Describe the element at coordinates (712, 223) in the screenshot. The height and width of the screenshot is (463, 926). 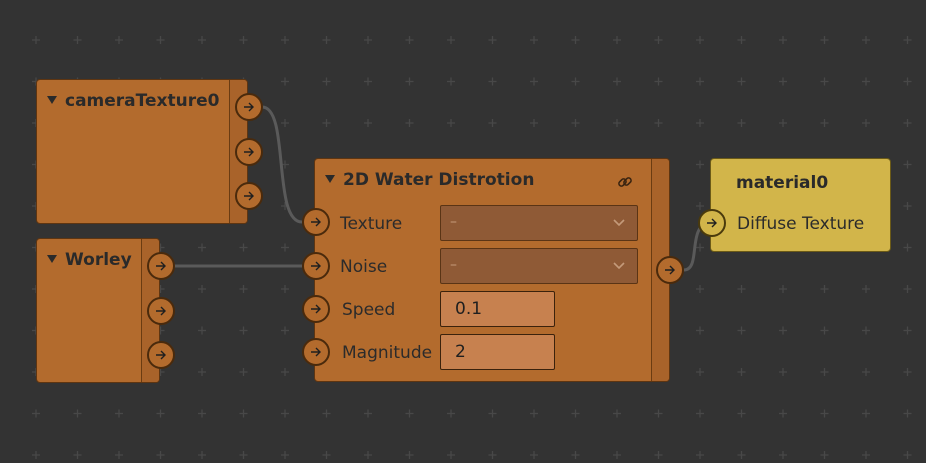
I see `diffuse-texture-input-port` at that location.